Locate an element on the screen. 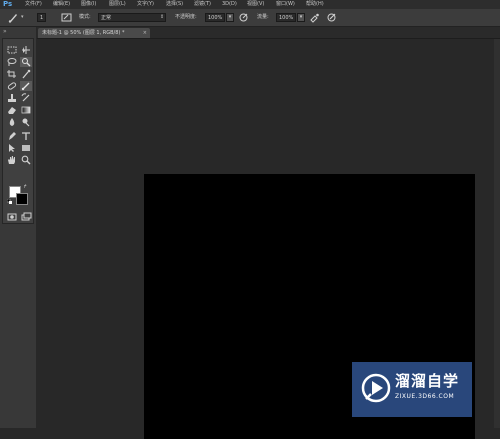  watermark-url: ZIXUE.3D66.COM is located at coordinates (425, 396).